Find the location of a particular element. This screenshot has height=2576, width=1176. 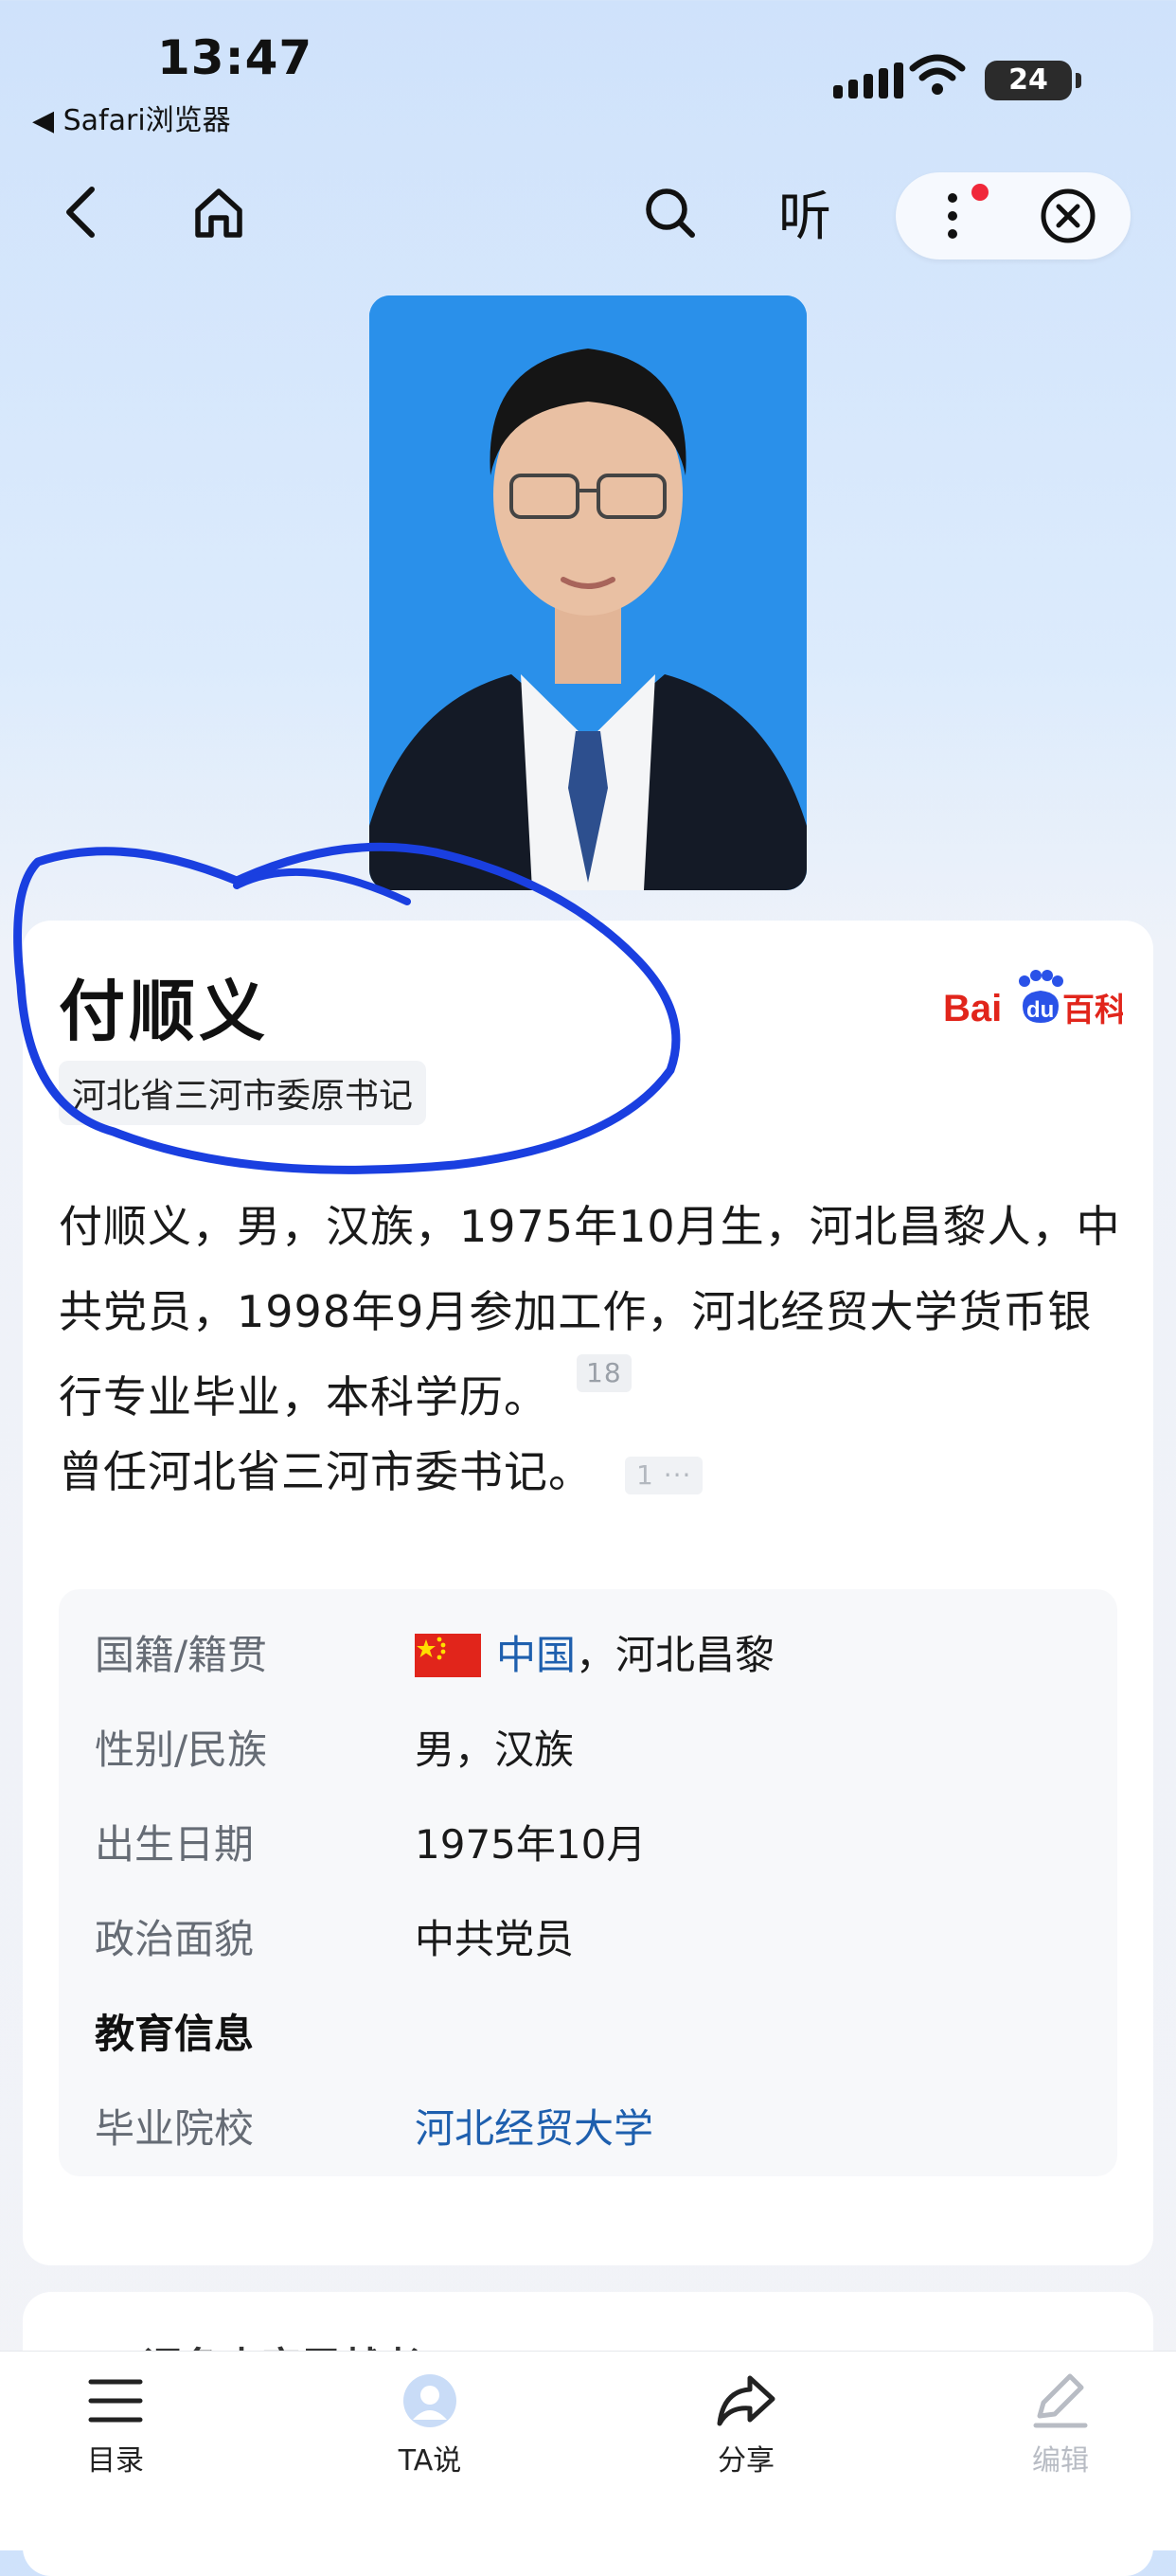

china-flag-icon is located at coordinates (448, 1655).